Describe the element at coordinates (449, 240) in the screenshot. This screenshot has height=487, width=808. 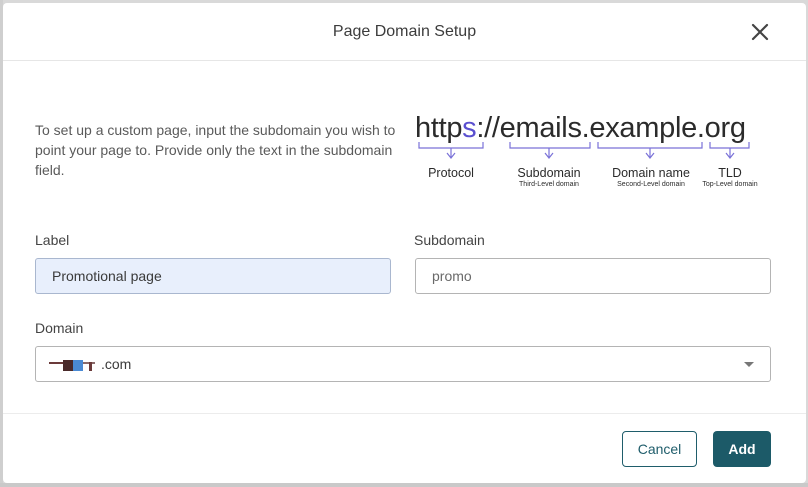
I see `subdomain-field-label: Subdomain` at that location.